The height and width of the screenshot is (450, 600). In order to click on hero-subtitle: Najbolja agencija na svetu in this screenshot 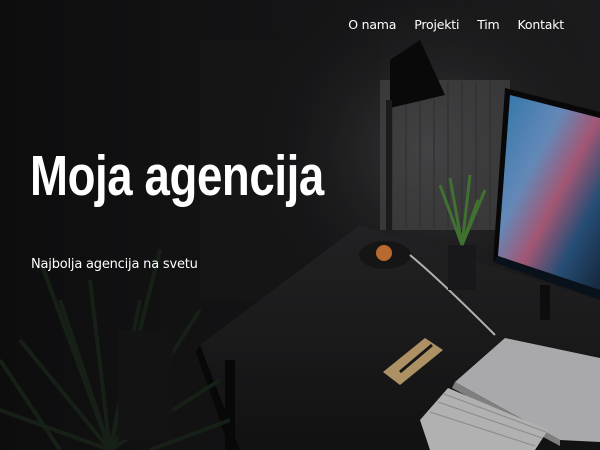, I will do `click(114, 264)`.